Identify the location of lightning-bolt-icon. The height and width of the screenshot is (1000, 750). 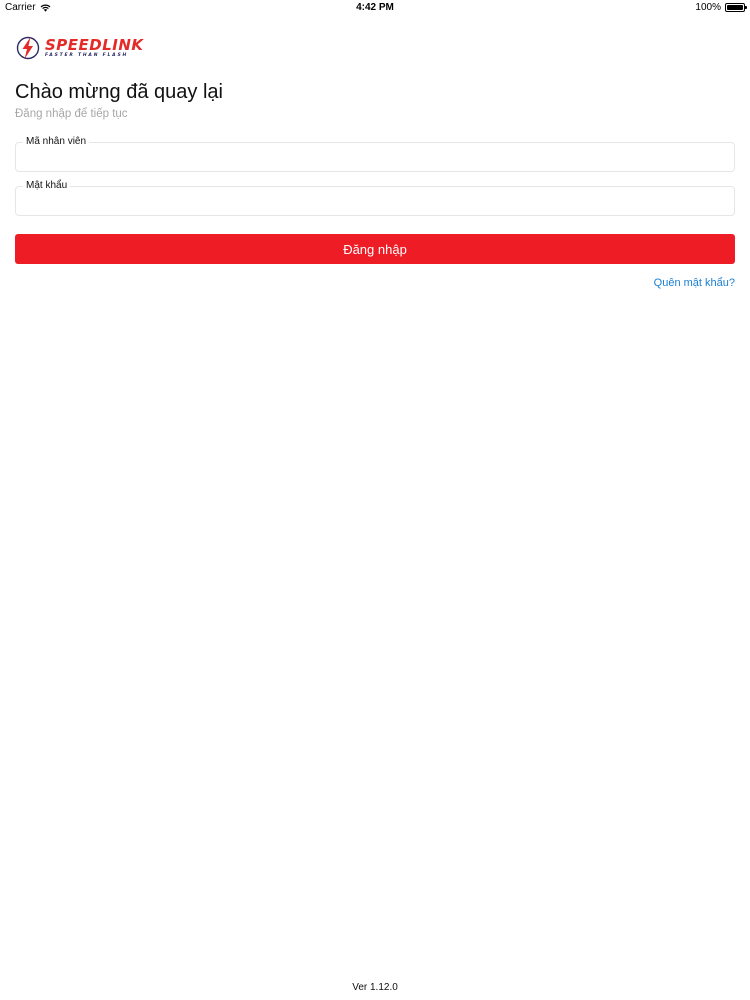
(28, 48).